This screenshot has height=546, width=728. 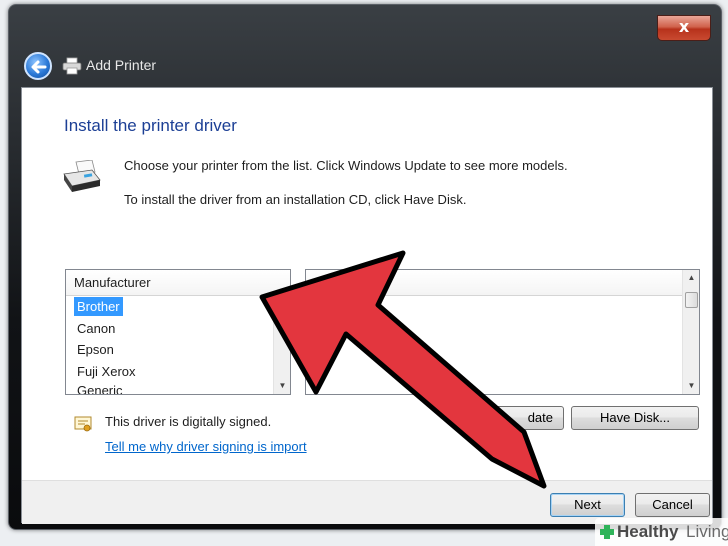 What do you see at coordinates (587, 505) in the screenshot?
I see `next-button: Next` at bounding box center [587, 505].